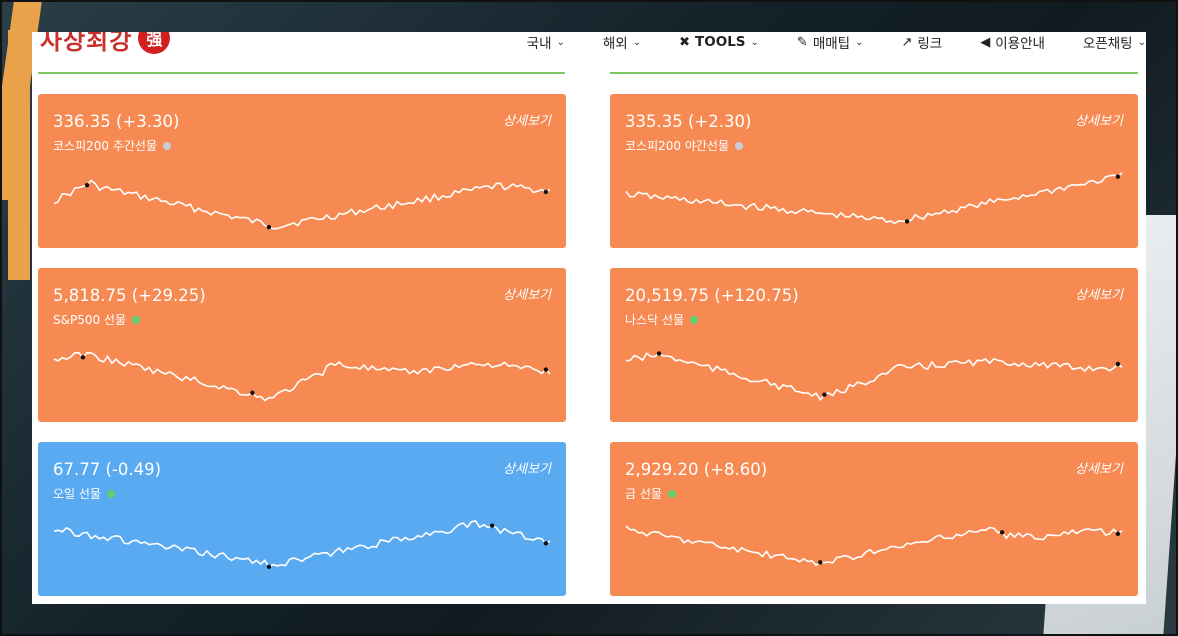 The height and width of the screenshot is (636, 1178). What do you see at coordinates (655, 320) in the screenshot?
I see `card-title-text: 나스닥 선물` at bounding box center [655, 320].